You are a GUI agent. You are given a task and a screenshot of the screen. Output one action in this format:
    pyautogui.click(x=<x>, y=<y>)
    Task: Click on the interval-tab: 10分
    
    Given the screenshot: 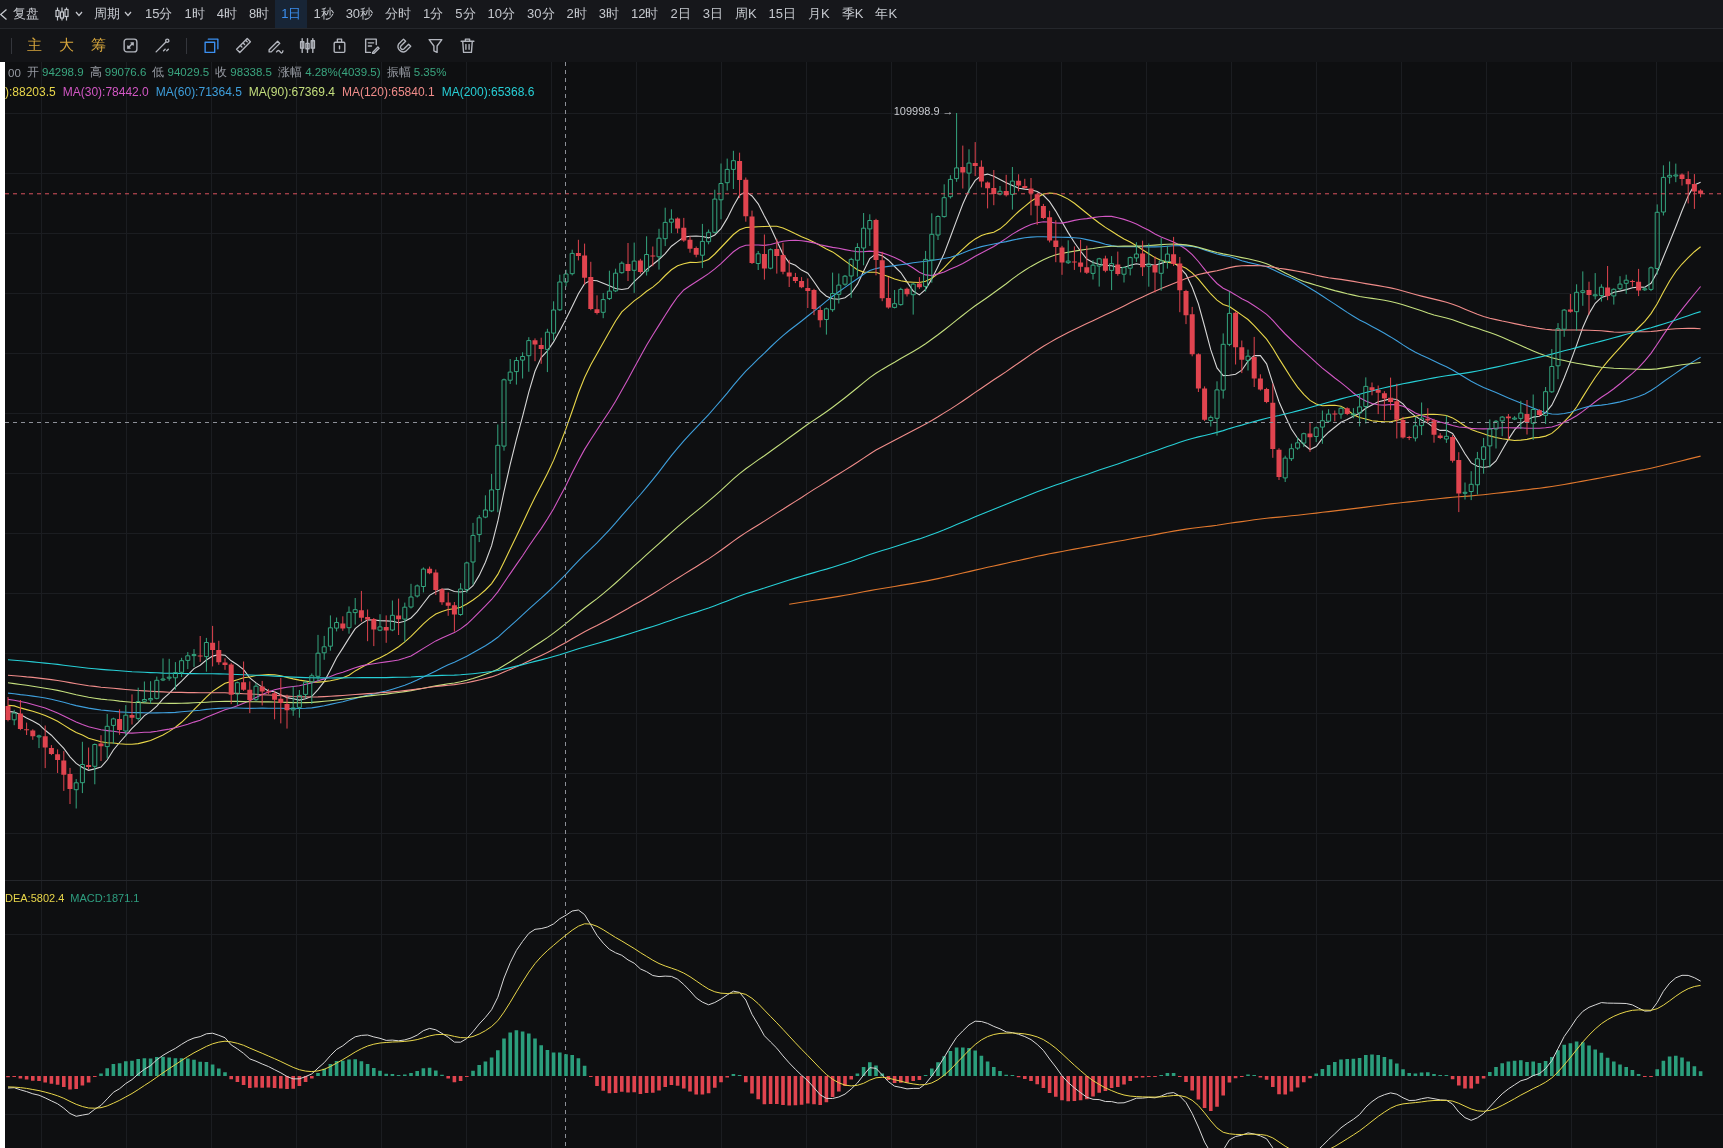 What is the action you would take?
    pyautogui.click(x=501, y=14)
    